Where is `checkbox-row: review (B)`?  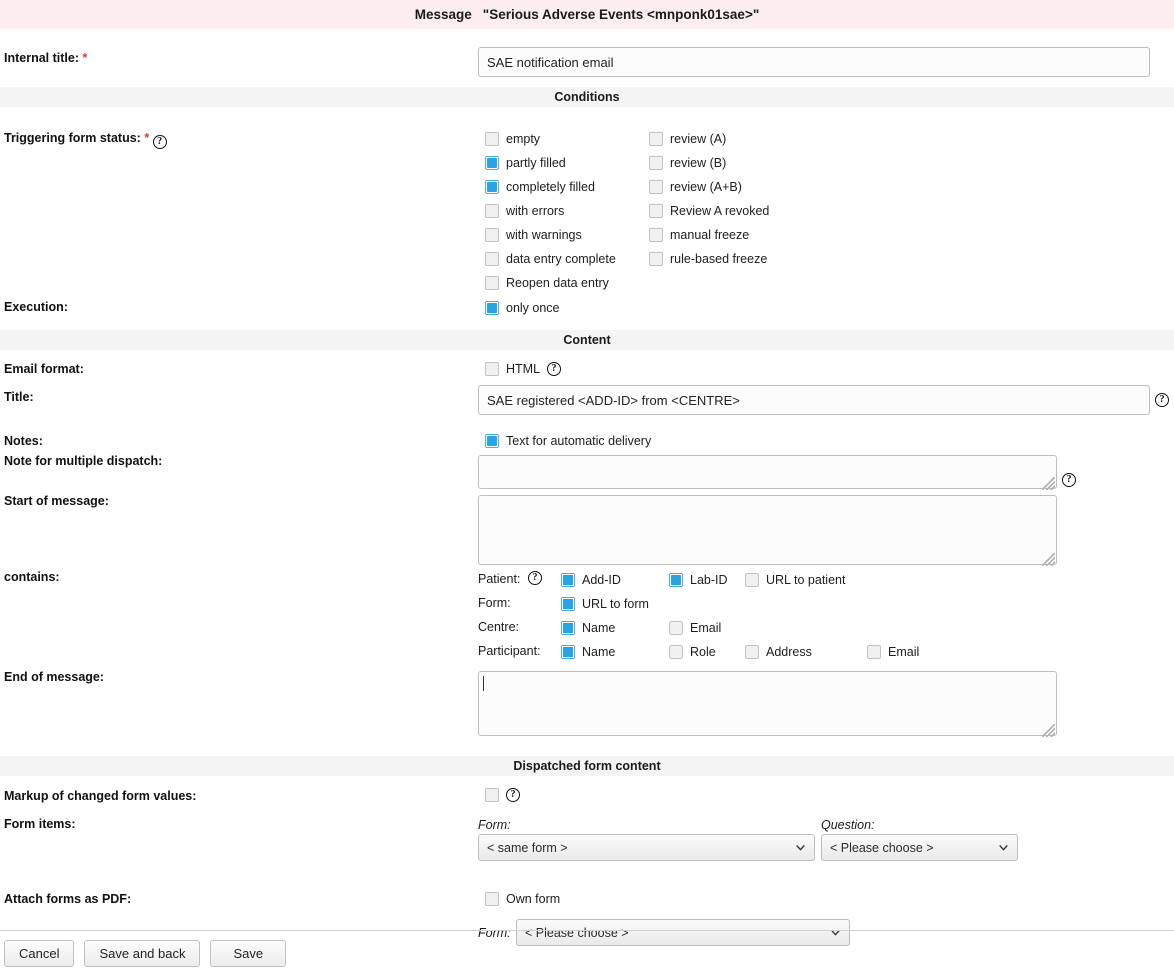
checkbox-row: review (B) is located at coordinates (709, 163).